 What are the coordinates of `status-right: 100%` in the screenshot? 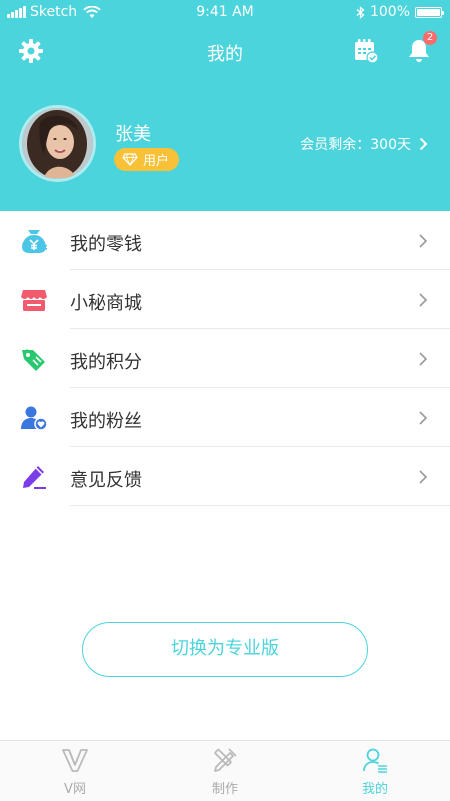 It's located at (400, 12).